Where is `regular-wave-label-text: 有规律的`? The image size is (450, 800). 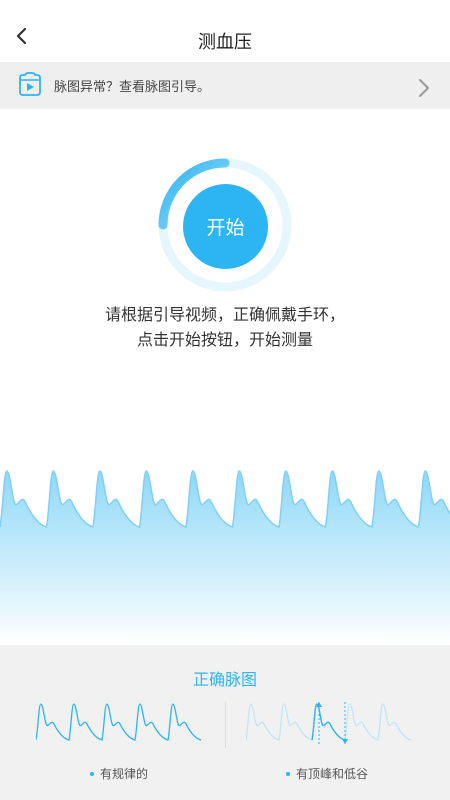
regular-wave-label-text: 有规律的 is located at coordinates (124, 774).